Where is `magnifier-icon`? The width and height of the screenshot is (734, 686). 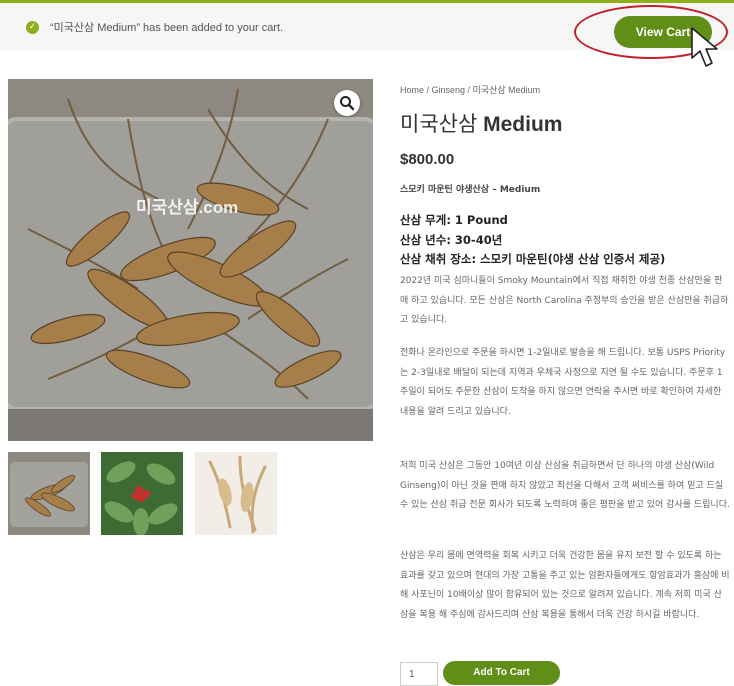 magnifier-icon is located at coordinates (347, 103).